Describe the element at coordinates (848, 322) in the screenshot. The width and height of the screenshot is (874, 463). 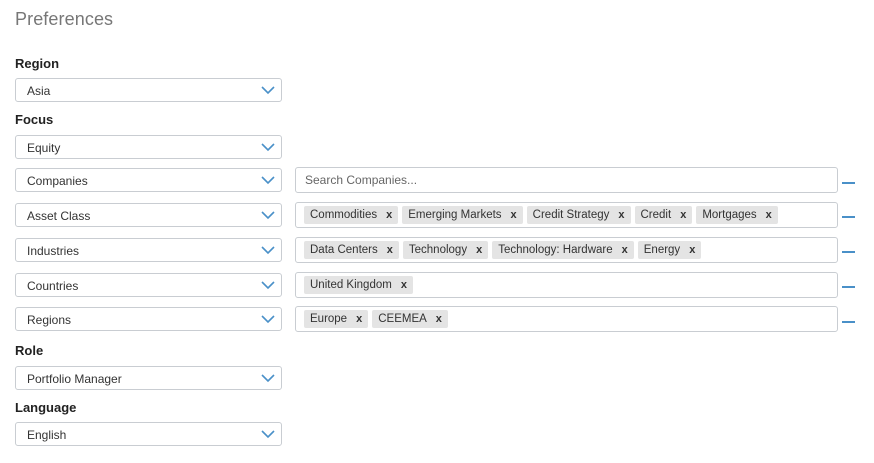
I see `remove-regions-row-button` at that location.